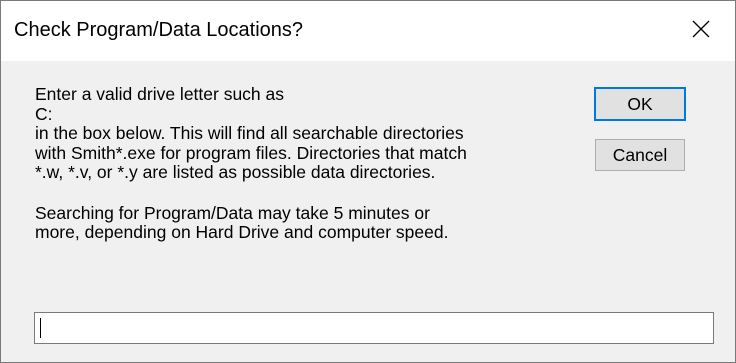  I want to click on ok-button-label: OK, so click(640, 103).